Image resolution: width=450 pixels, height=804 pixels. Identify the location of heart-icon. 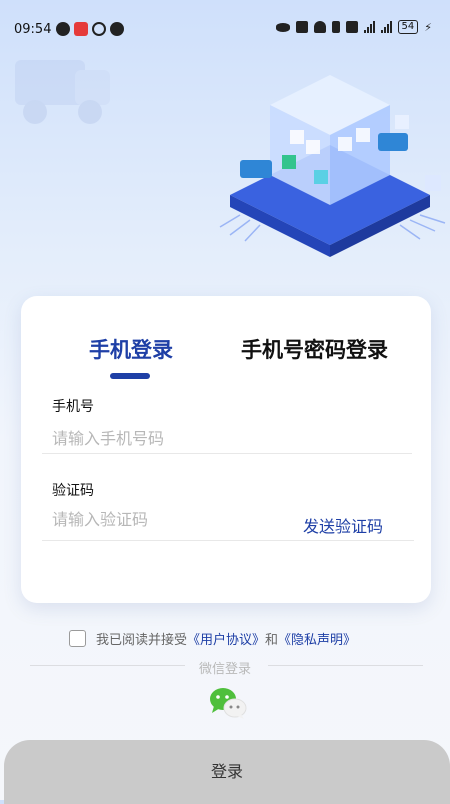
(63, 29).